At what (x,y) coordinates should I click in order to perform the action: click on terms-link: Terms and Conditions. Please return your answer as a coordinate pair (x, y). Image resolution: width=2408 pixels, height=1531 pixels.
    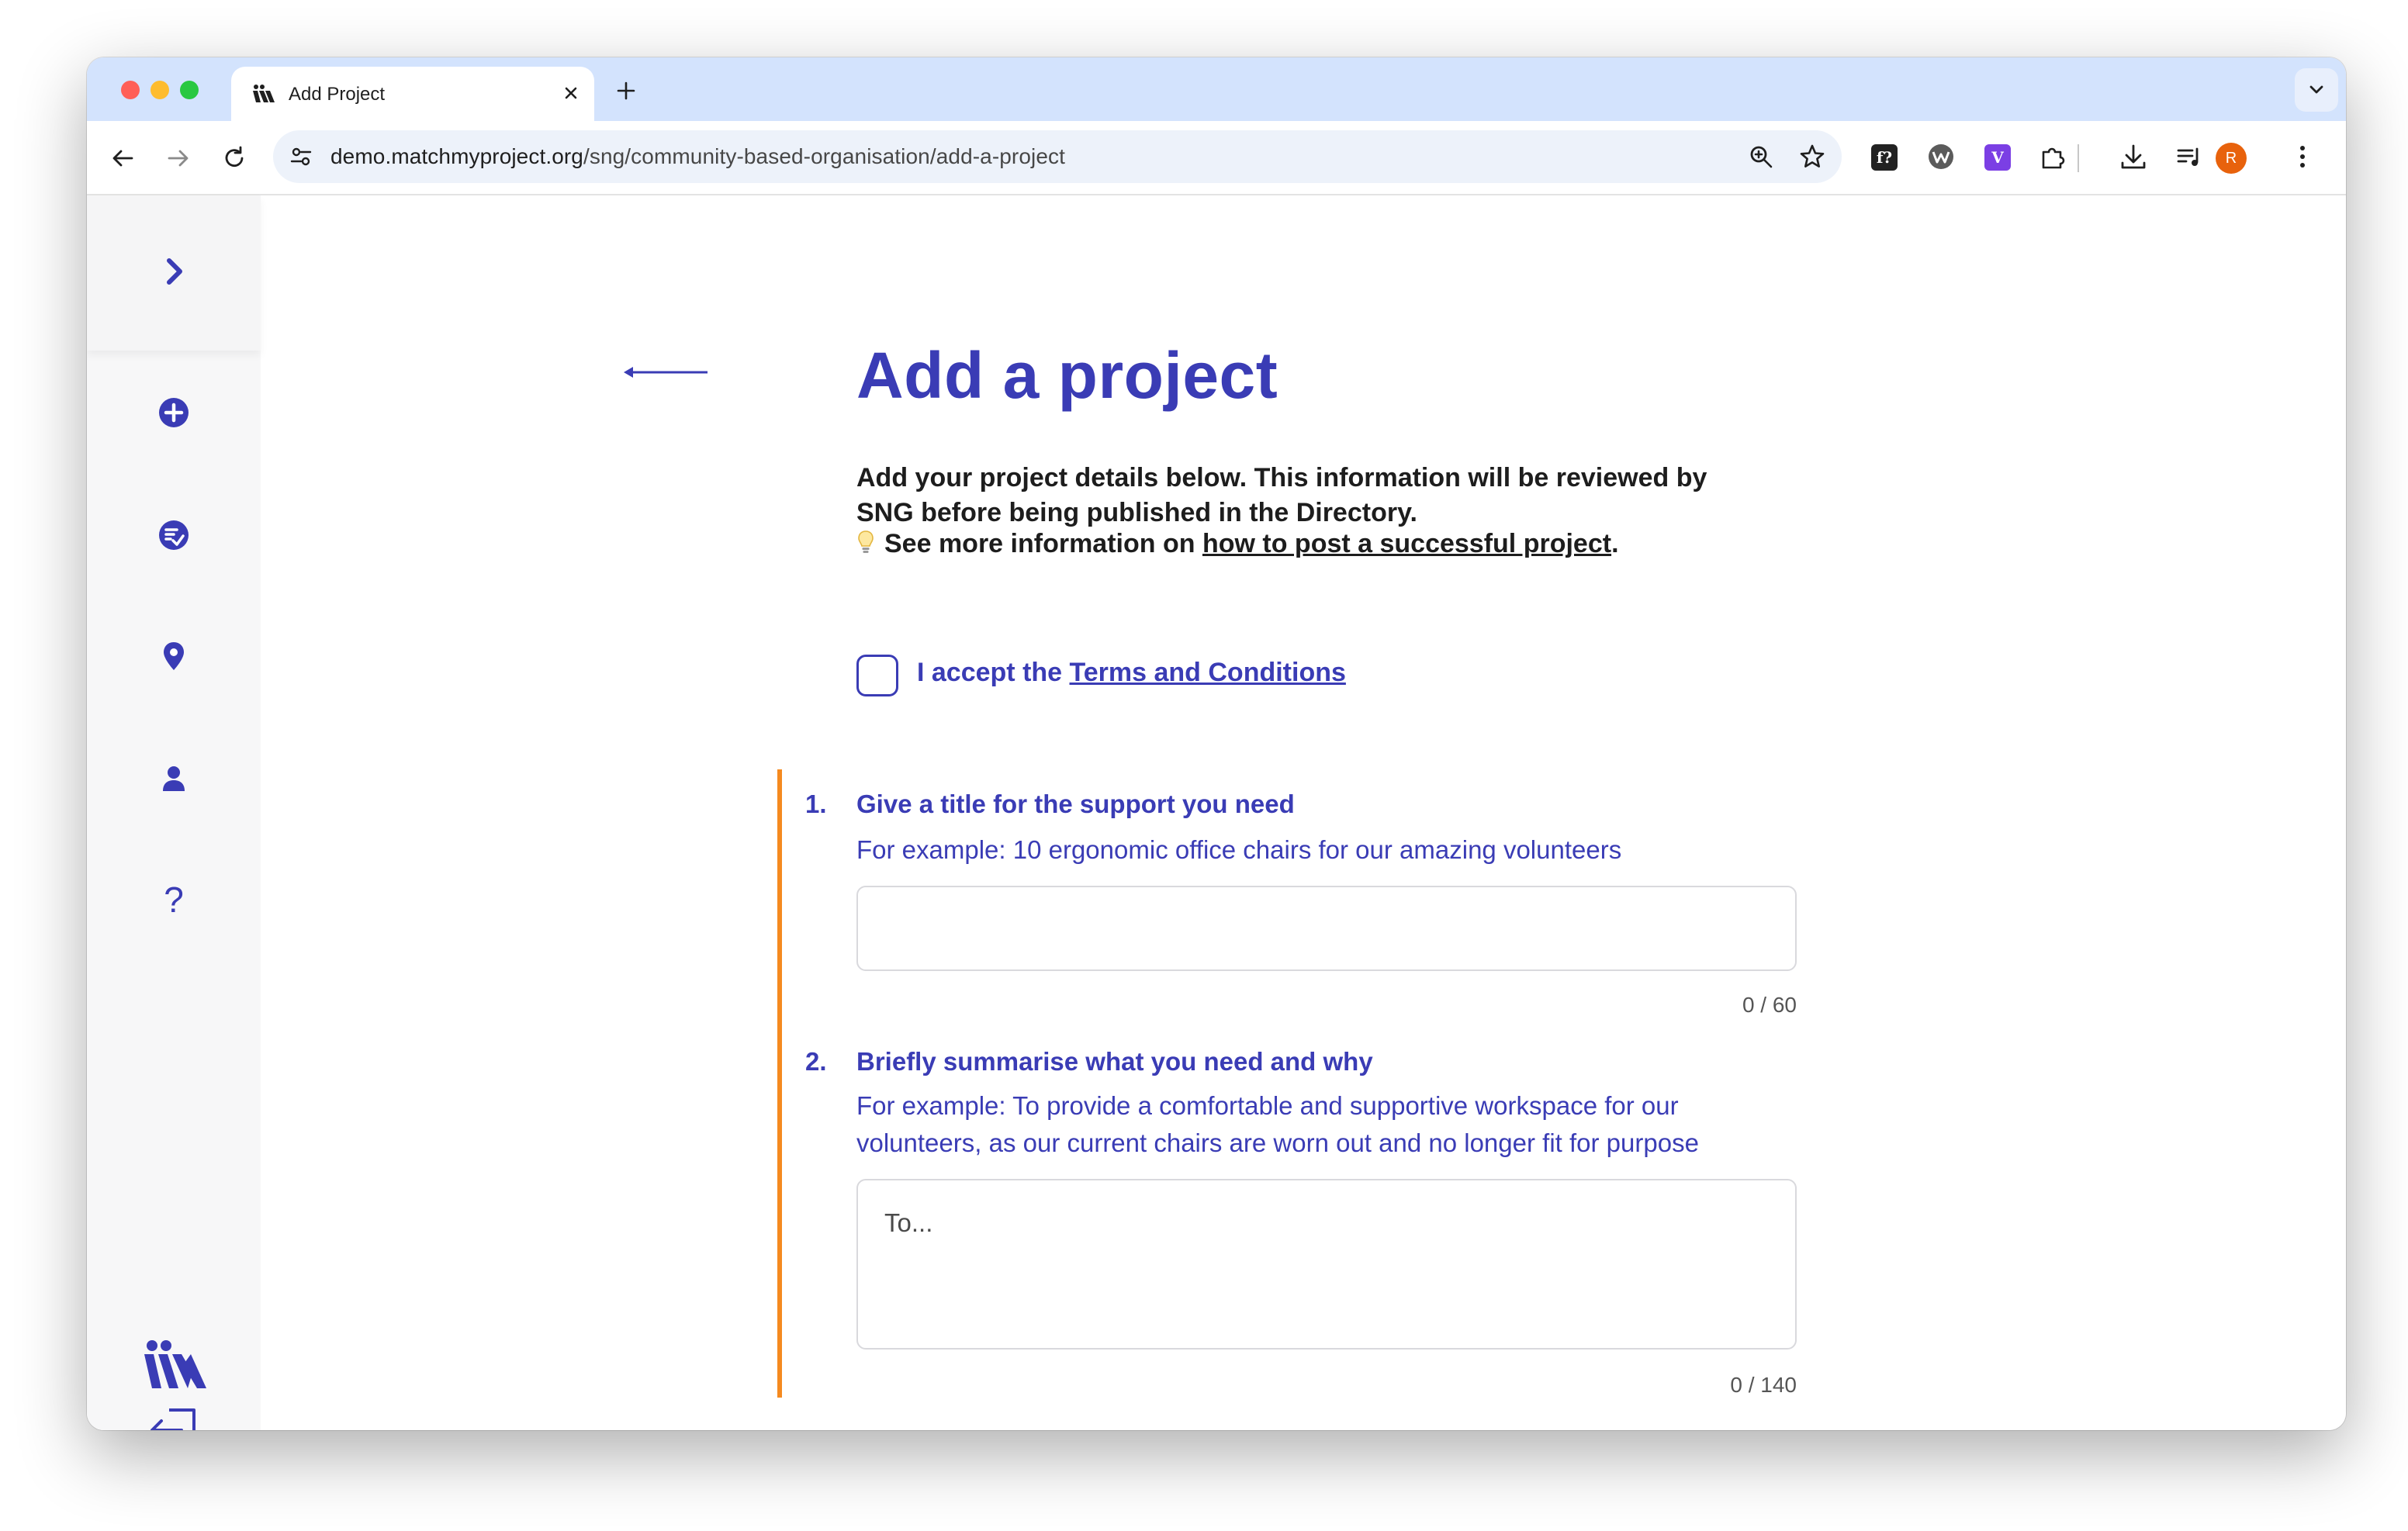
    Looking at the image, I should click on (1208, 672).